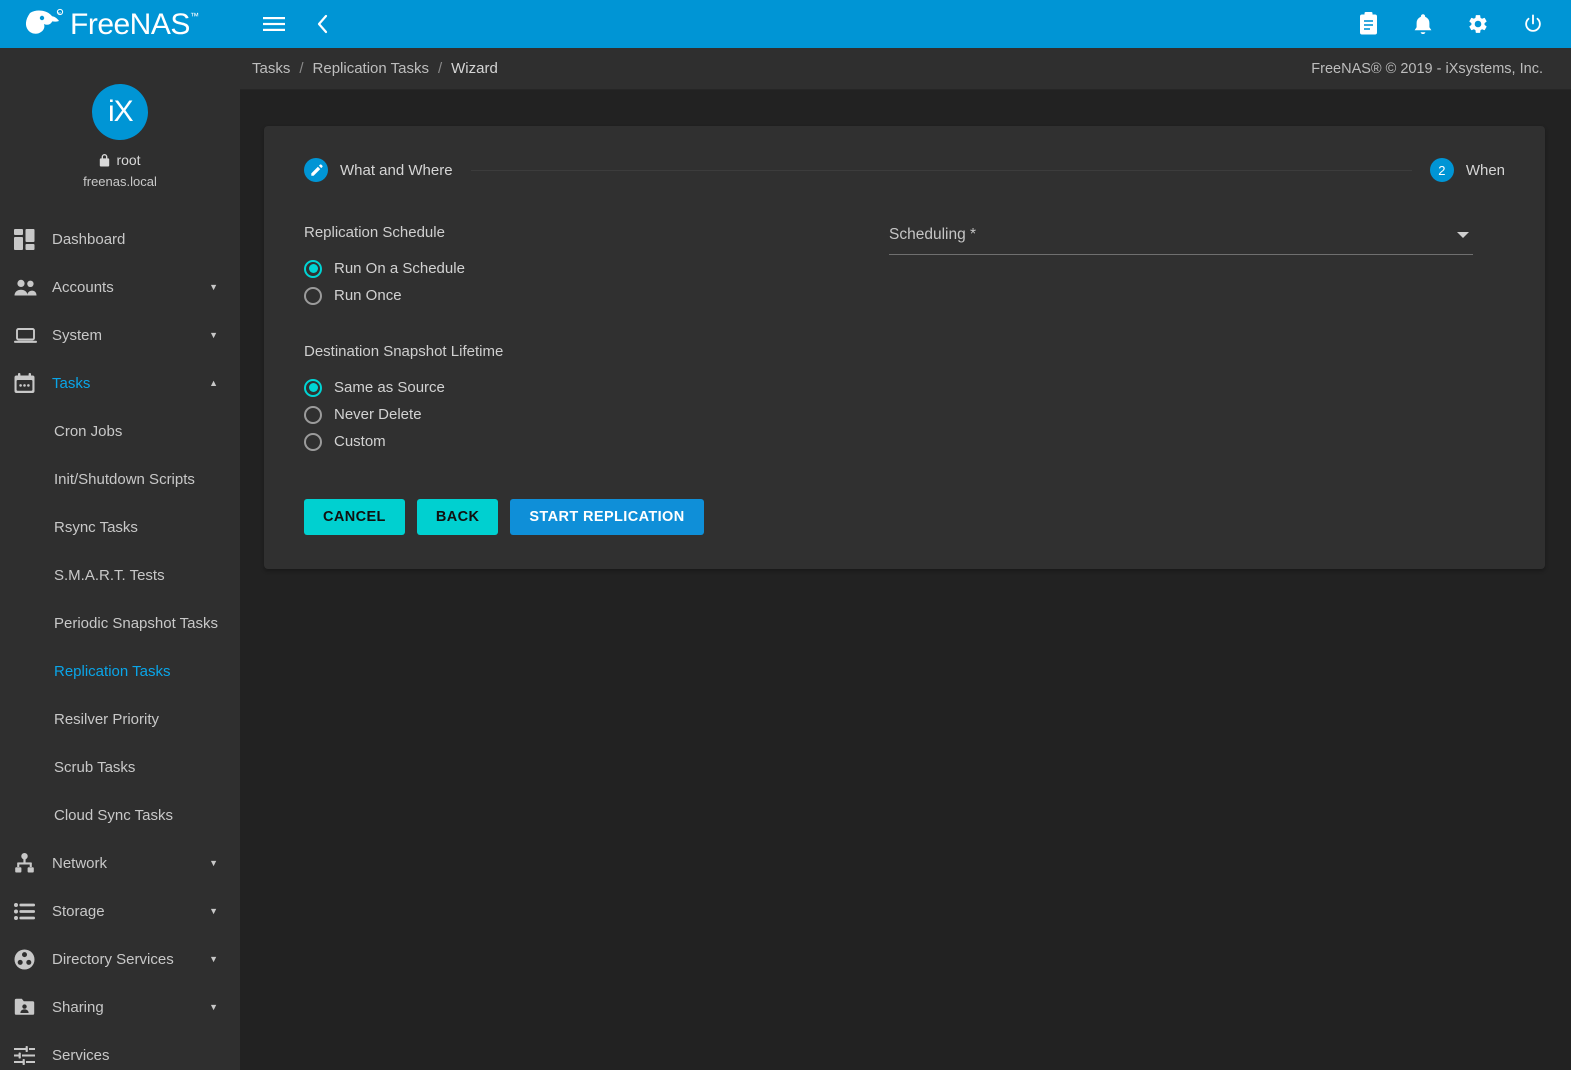 The width and height of the screenshot is (1571, 1070). What do you see at coordinates (354, 517) in the screenshot?
I see `cancel-button: CANCEL` at bounding box center [354, 517].